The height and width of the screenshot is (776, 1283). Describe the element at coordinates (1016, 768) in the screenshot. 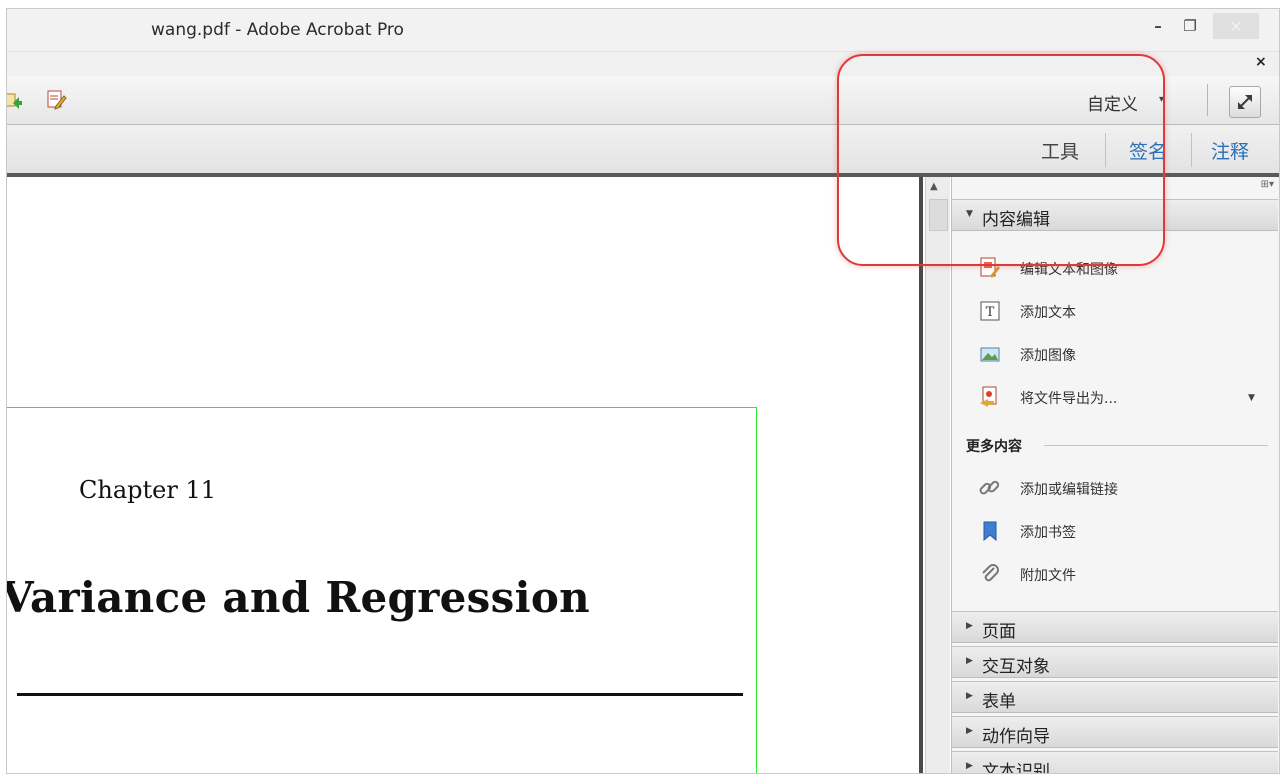

I see `section-title: 文本识别` at that location.